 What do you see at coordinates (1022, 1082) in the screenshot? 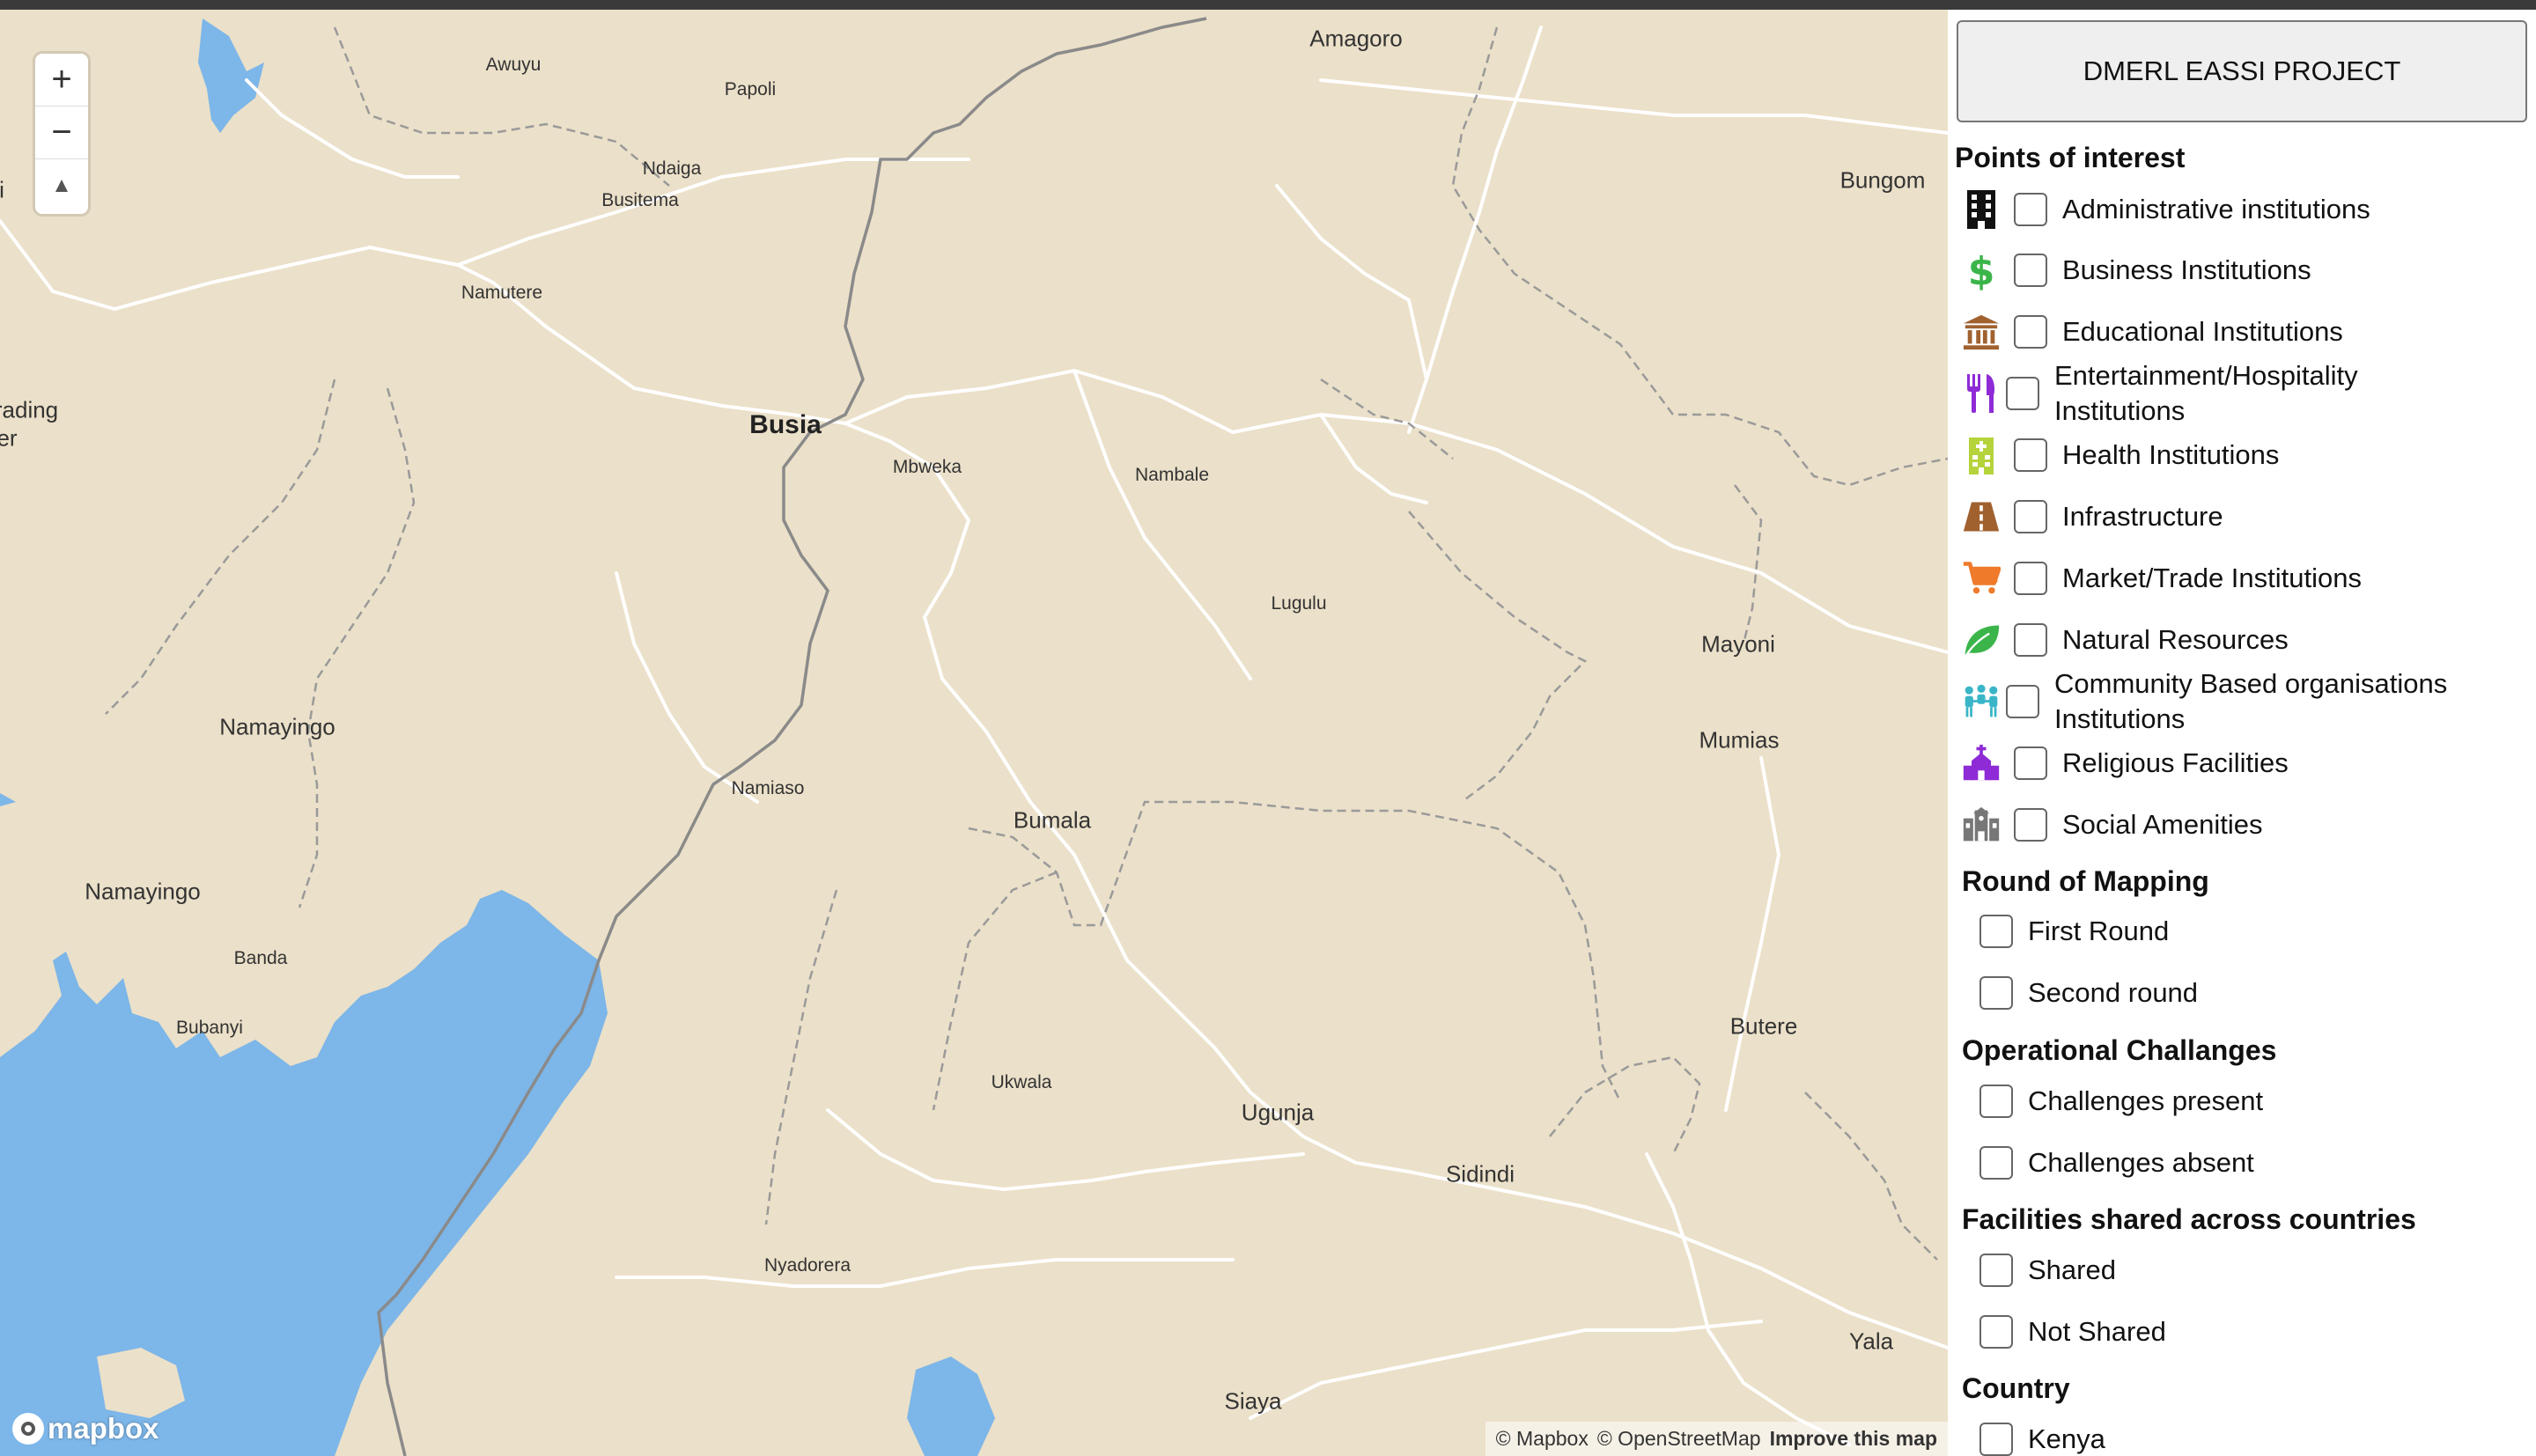
I see `place-label: Ukwala` at bounding box center [1022, 1082].